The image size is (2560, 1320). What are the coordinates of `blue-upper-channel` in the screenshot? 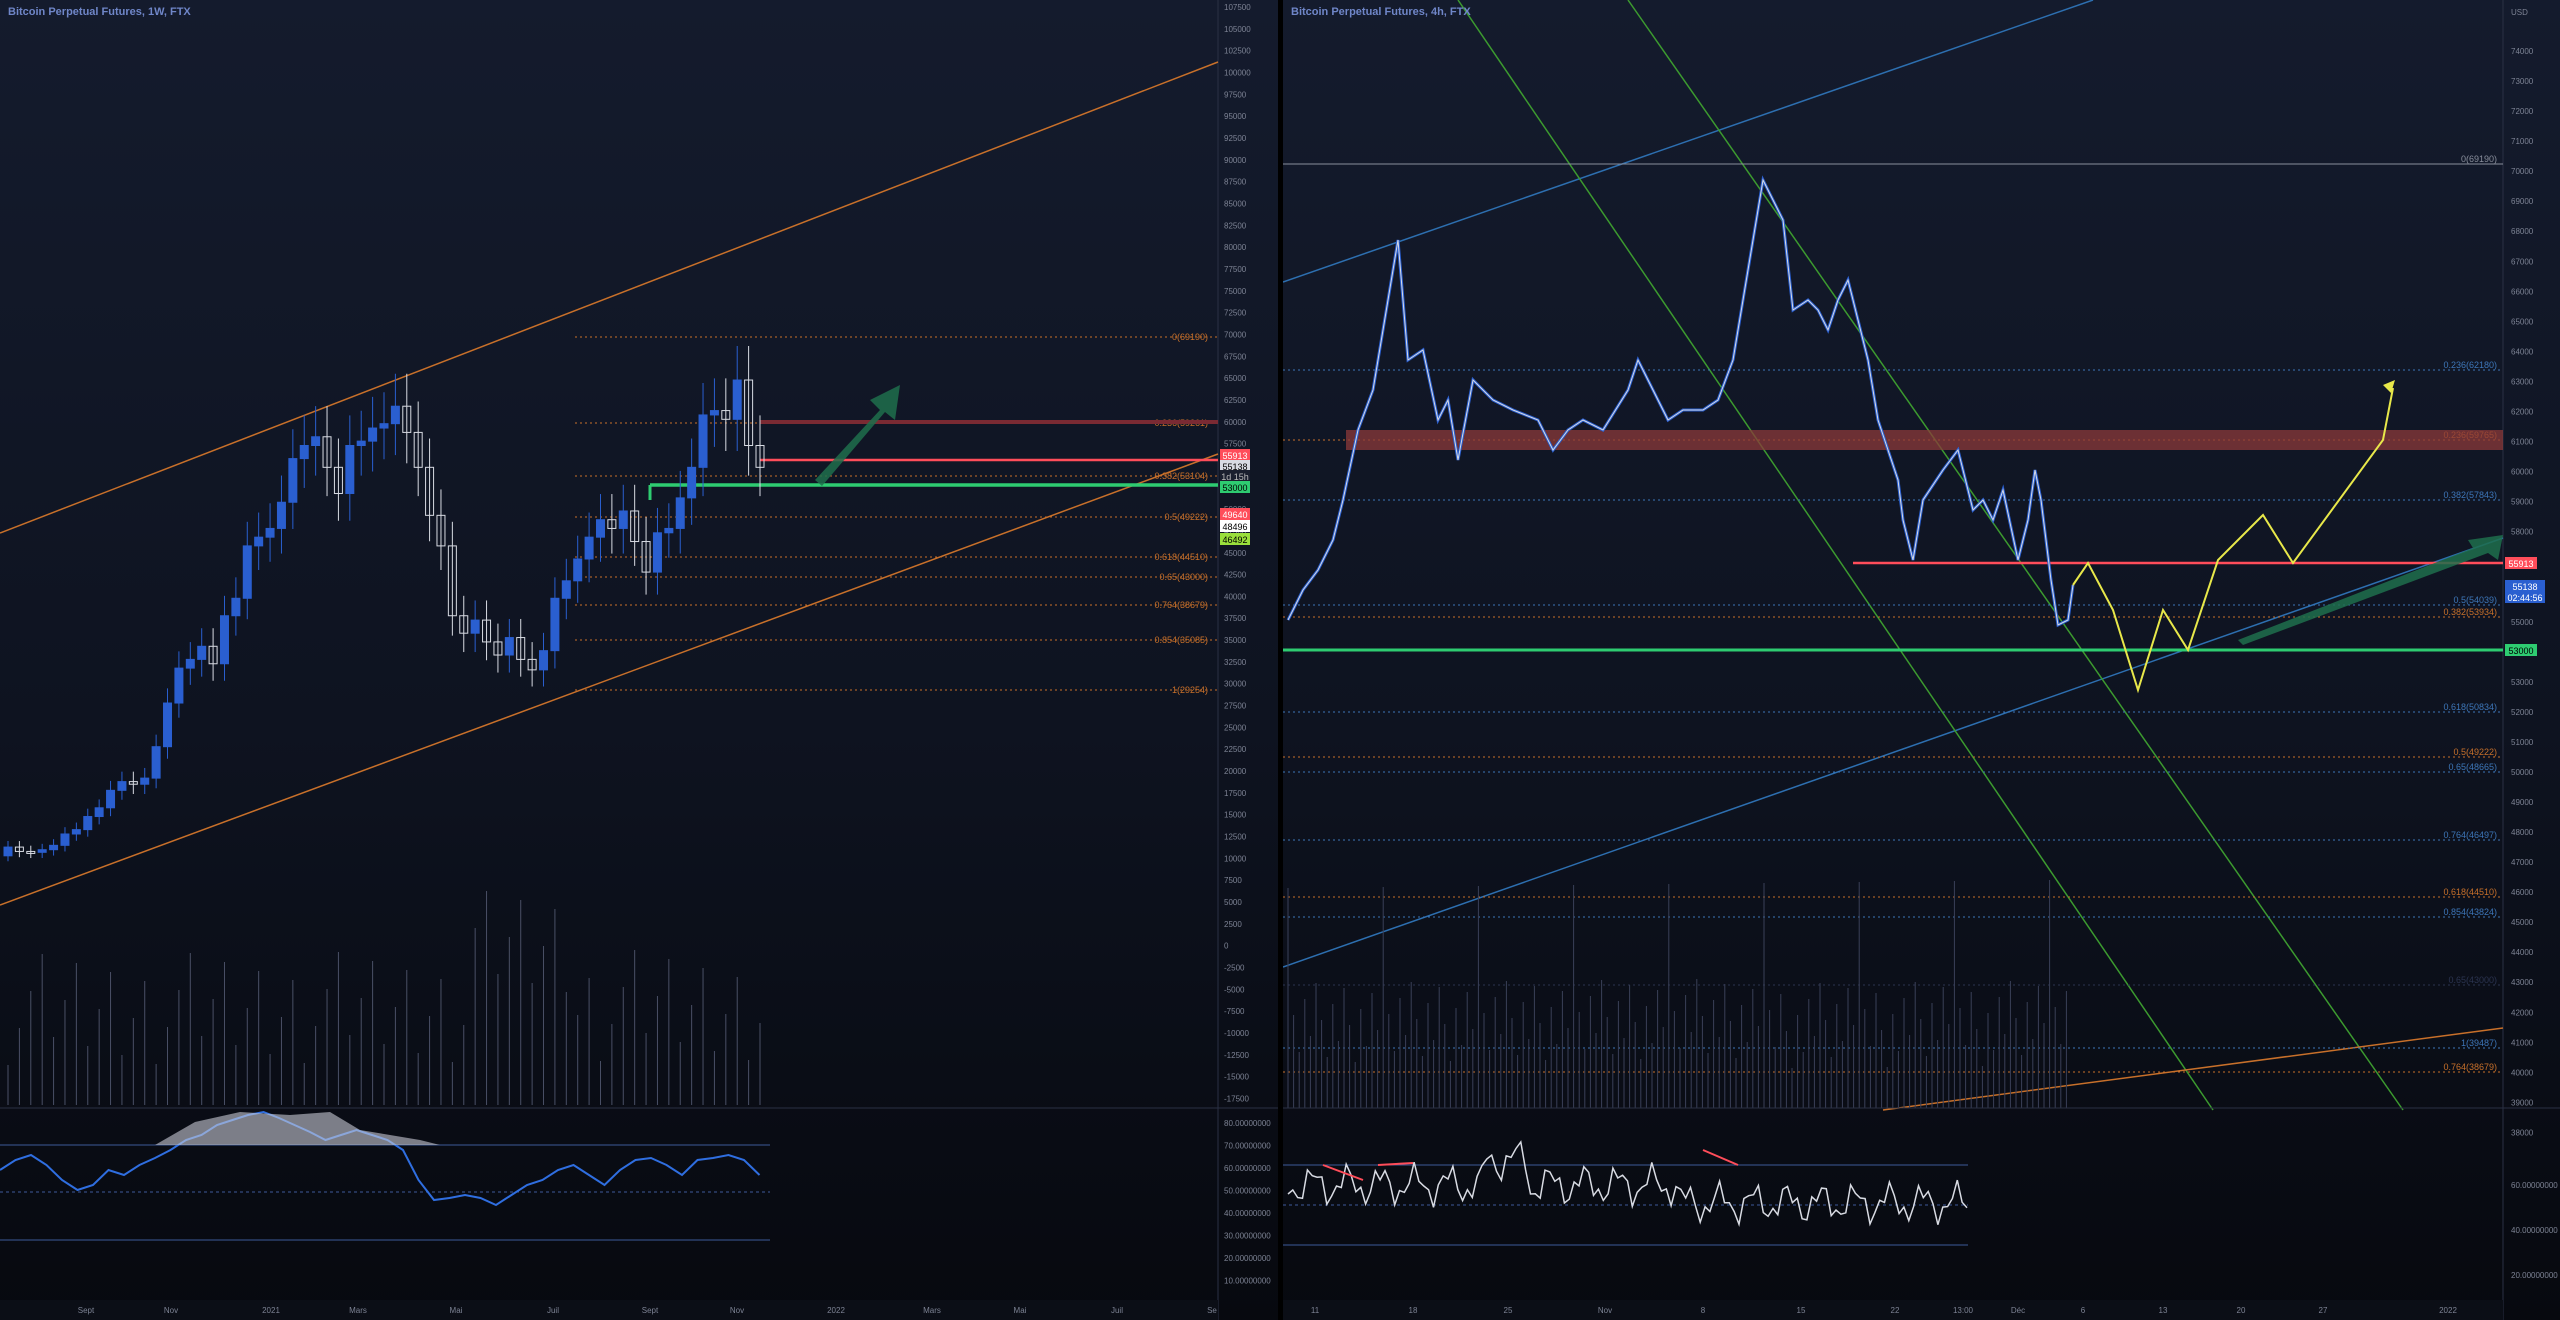 It's located at (1688, 141).